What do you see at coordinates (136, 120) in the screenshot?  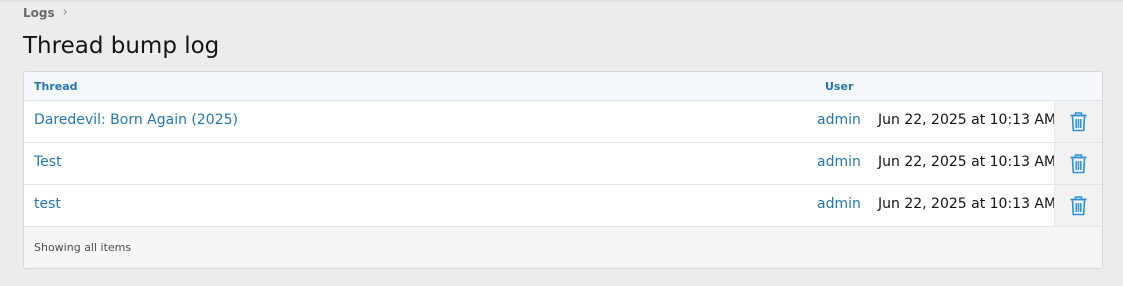 I see `thread-link: Daredevil: Born Again (2025)` at bounding box center [136, 120].